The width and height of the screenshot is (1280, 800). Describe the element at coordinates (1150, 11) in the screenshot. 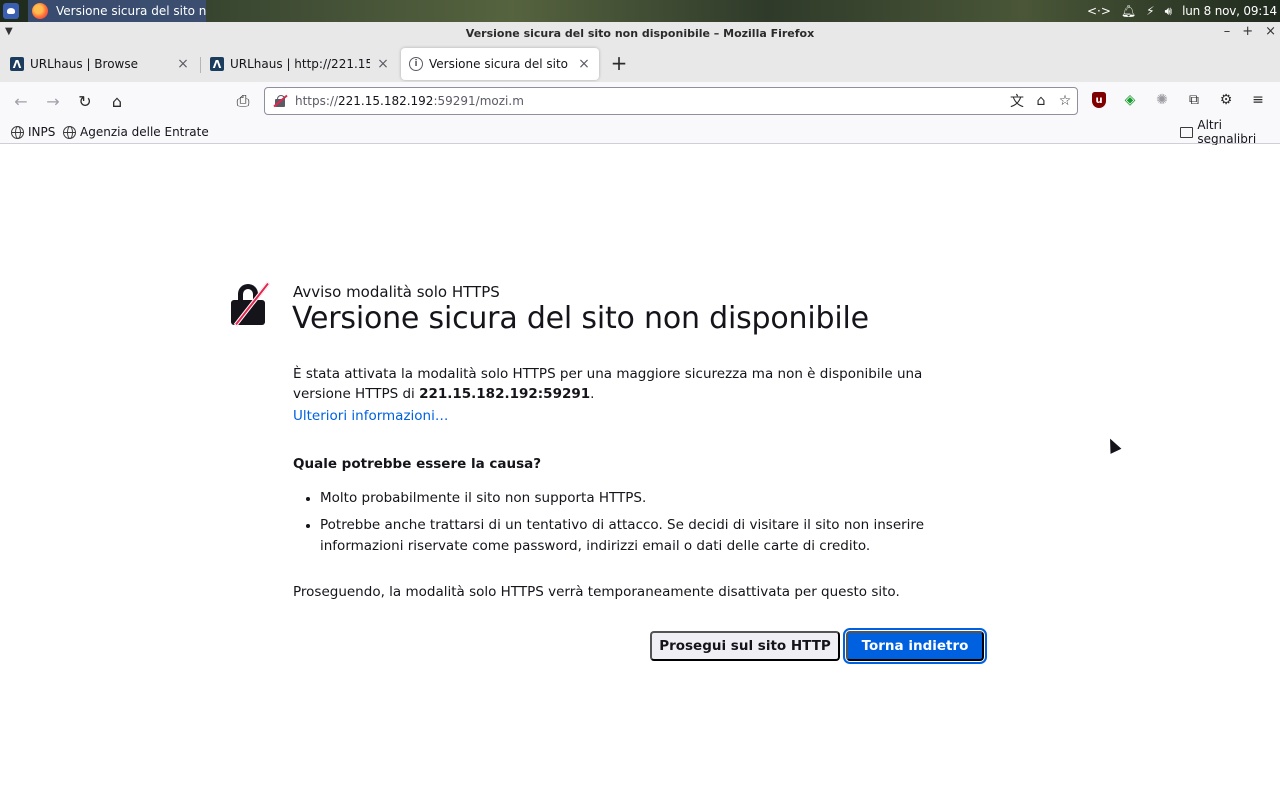

I see `power-icon: ⚡︎` at that location.